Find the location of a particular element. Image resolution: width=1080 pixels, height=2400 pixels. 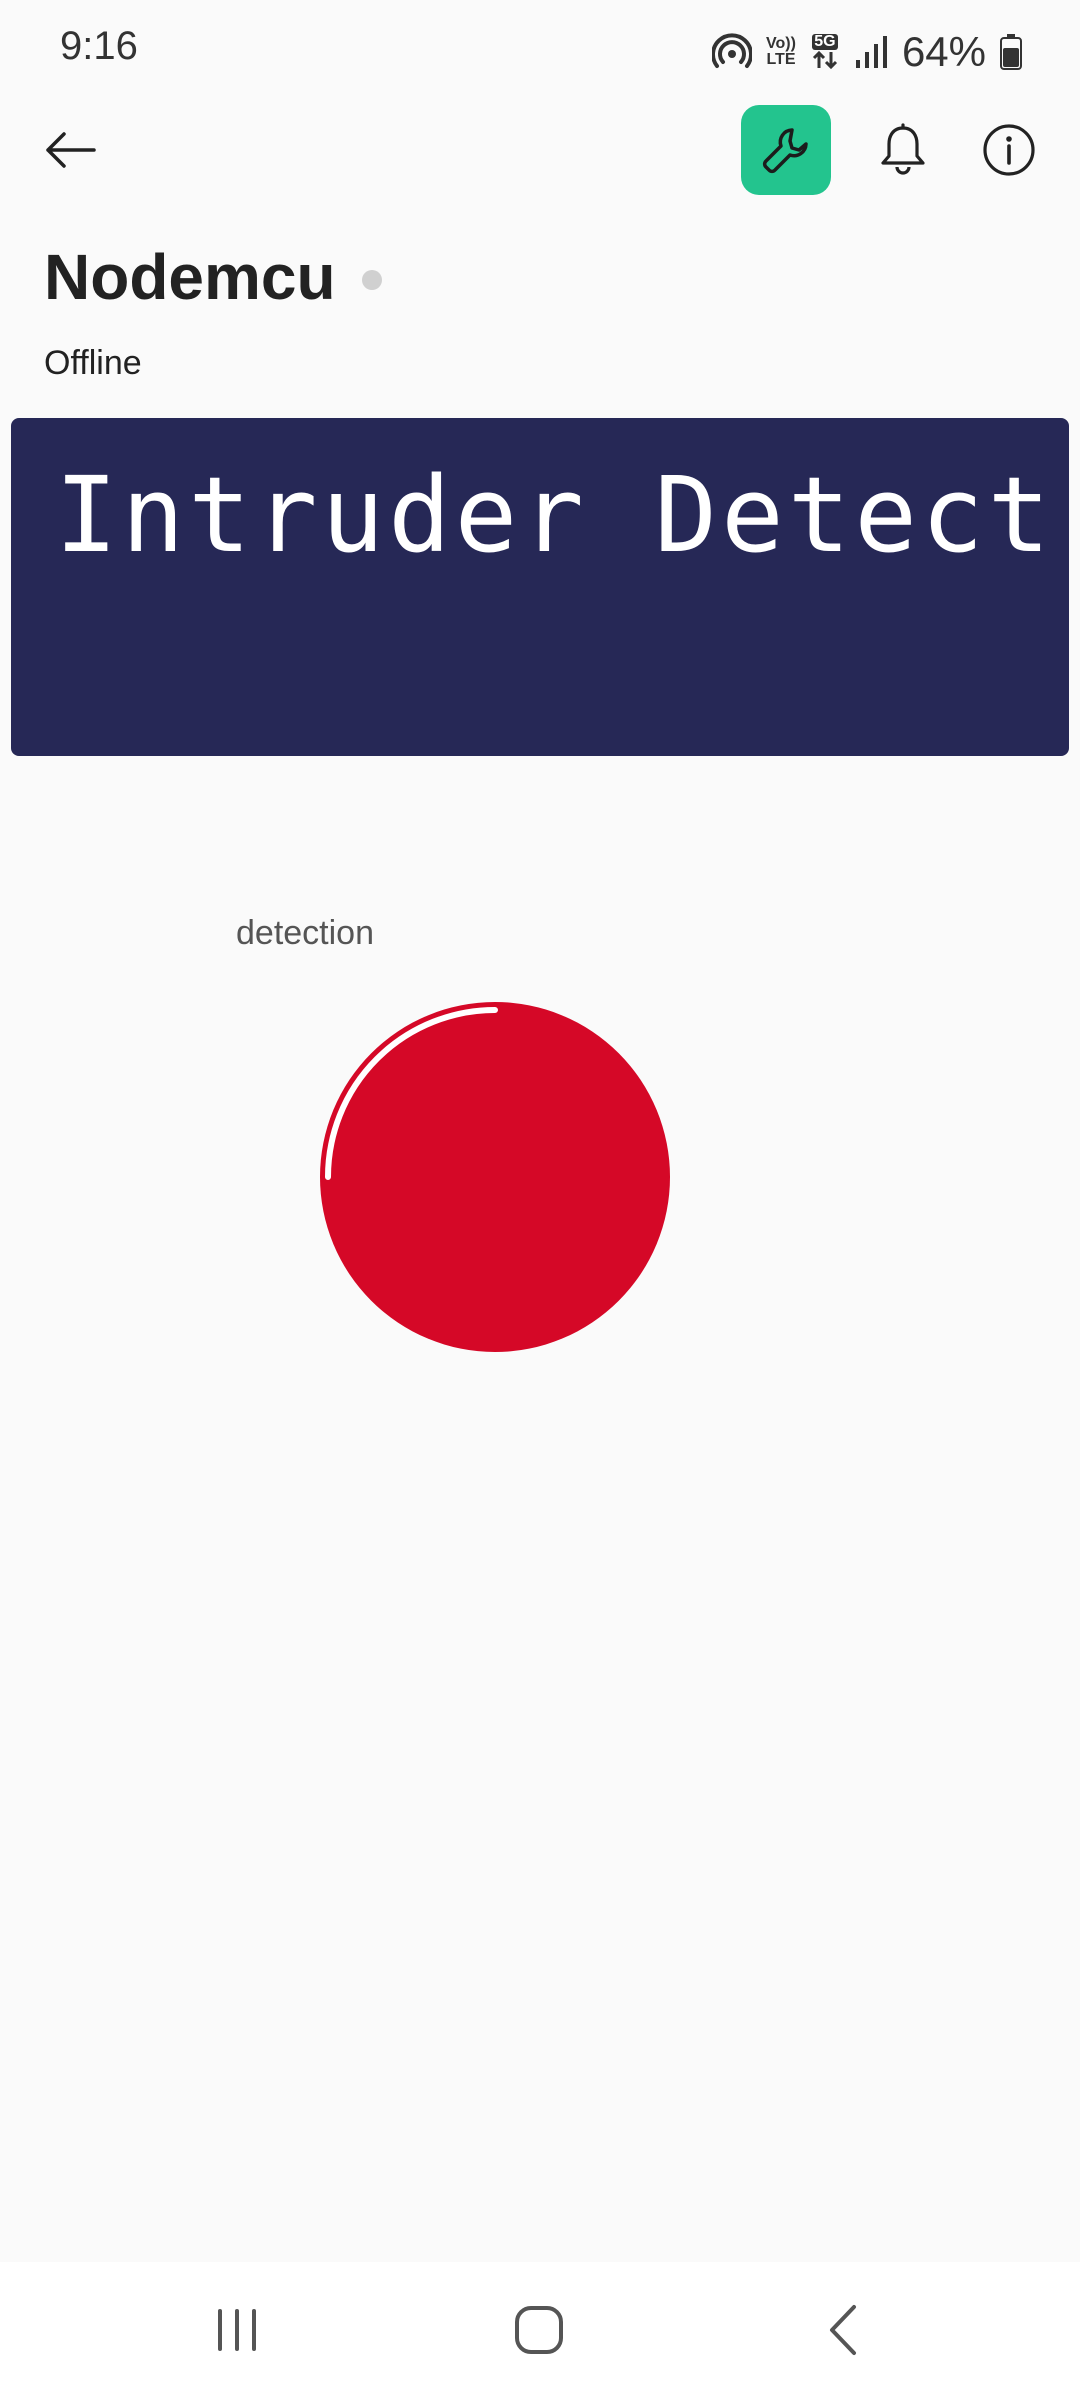

status-bar: 9:16 Vo)) LTE 5G 64% is located at coordinates (540, 50).